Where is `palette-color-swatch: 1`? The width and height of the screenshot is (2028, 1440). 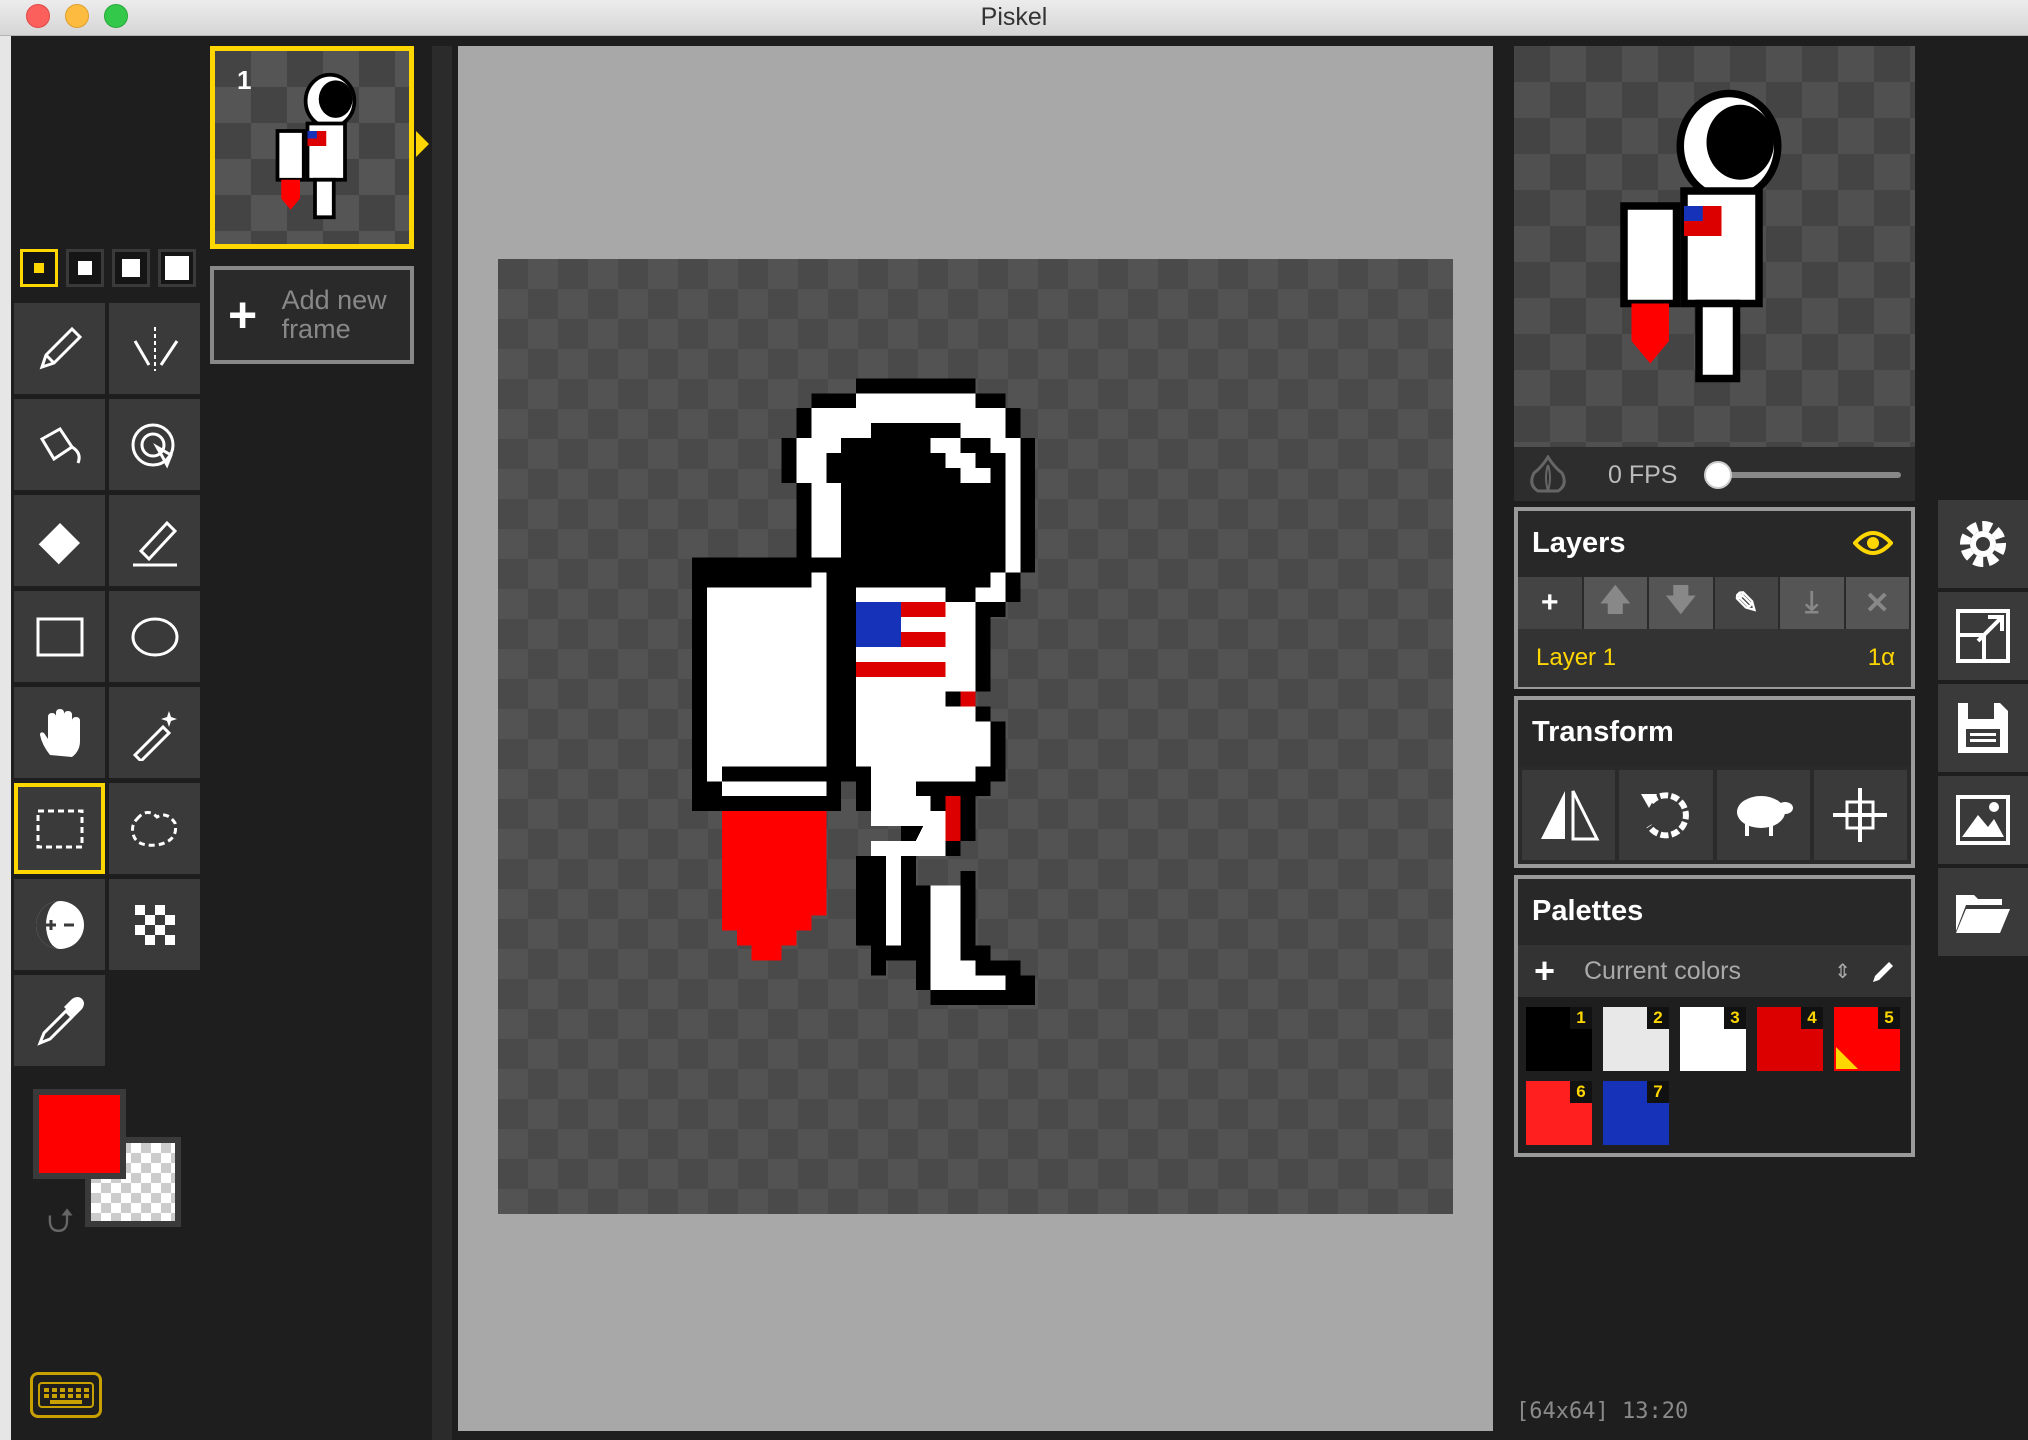
palette-color-swatch: 1 is located at coordinates (1559, 1039).